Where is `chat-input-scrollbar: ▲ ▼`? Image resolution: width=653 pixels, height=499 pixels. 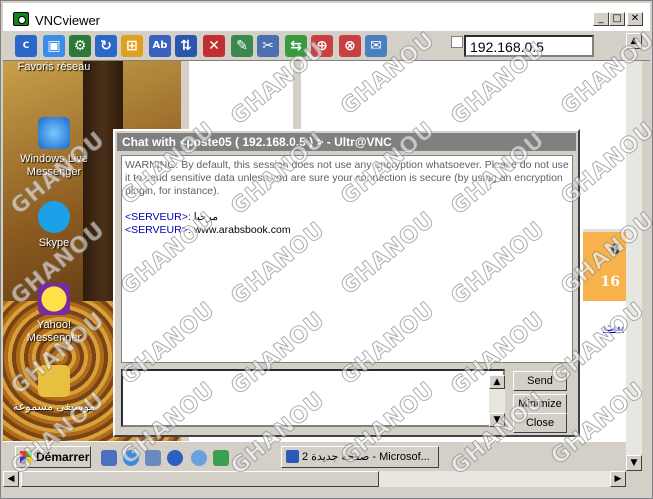 chat-input-scrollbar: ▲ ▼ is located at coordinates (497, 401).